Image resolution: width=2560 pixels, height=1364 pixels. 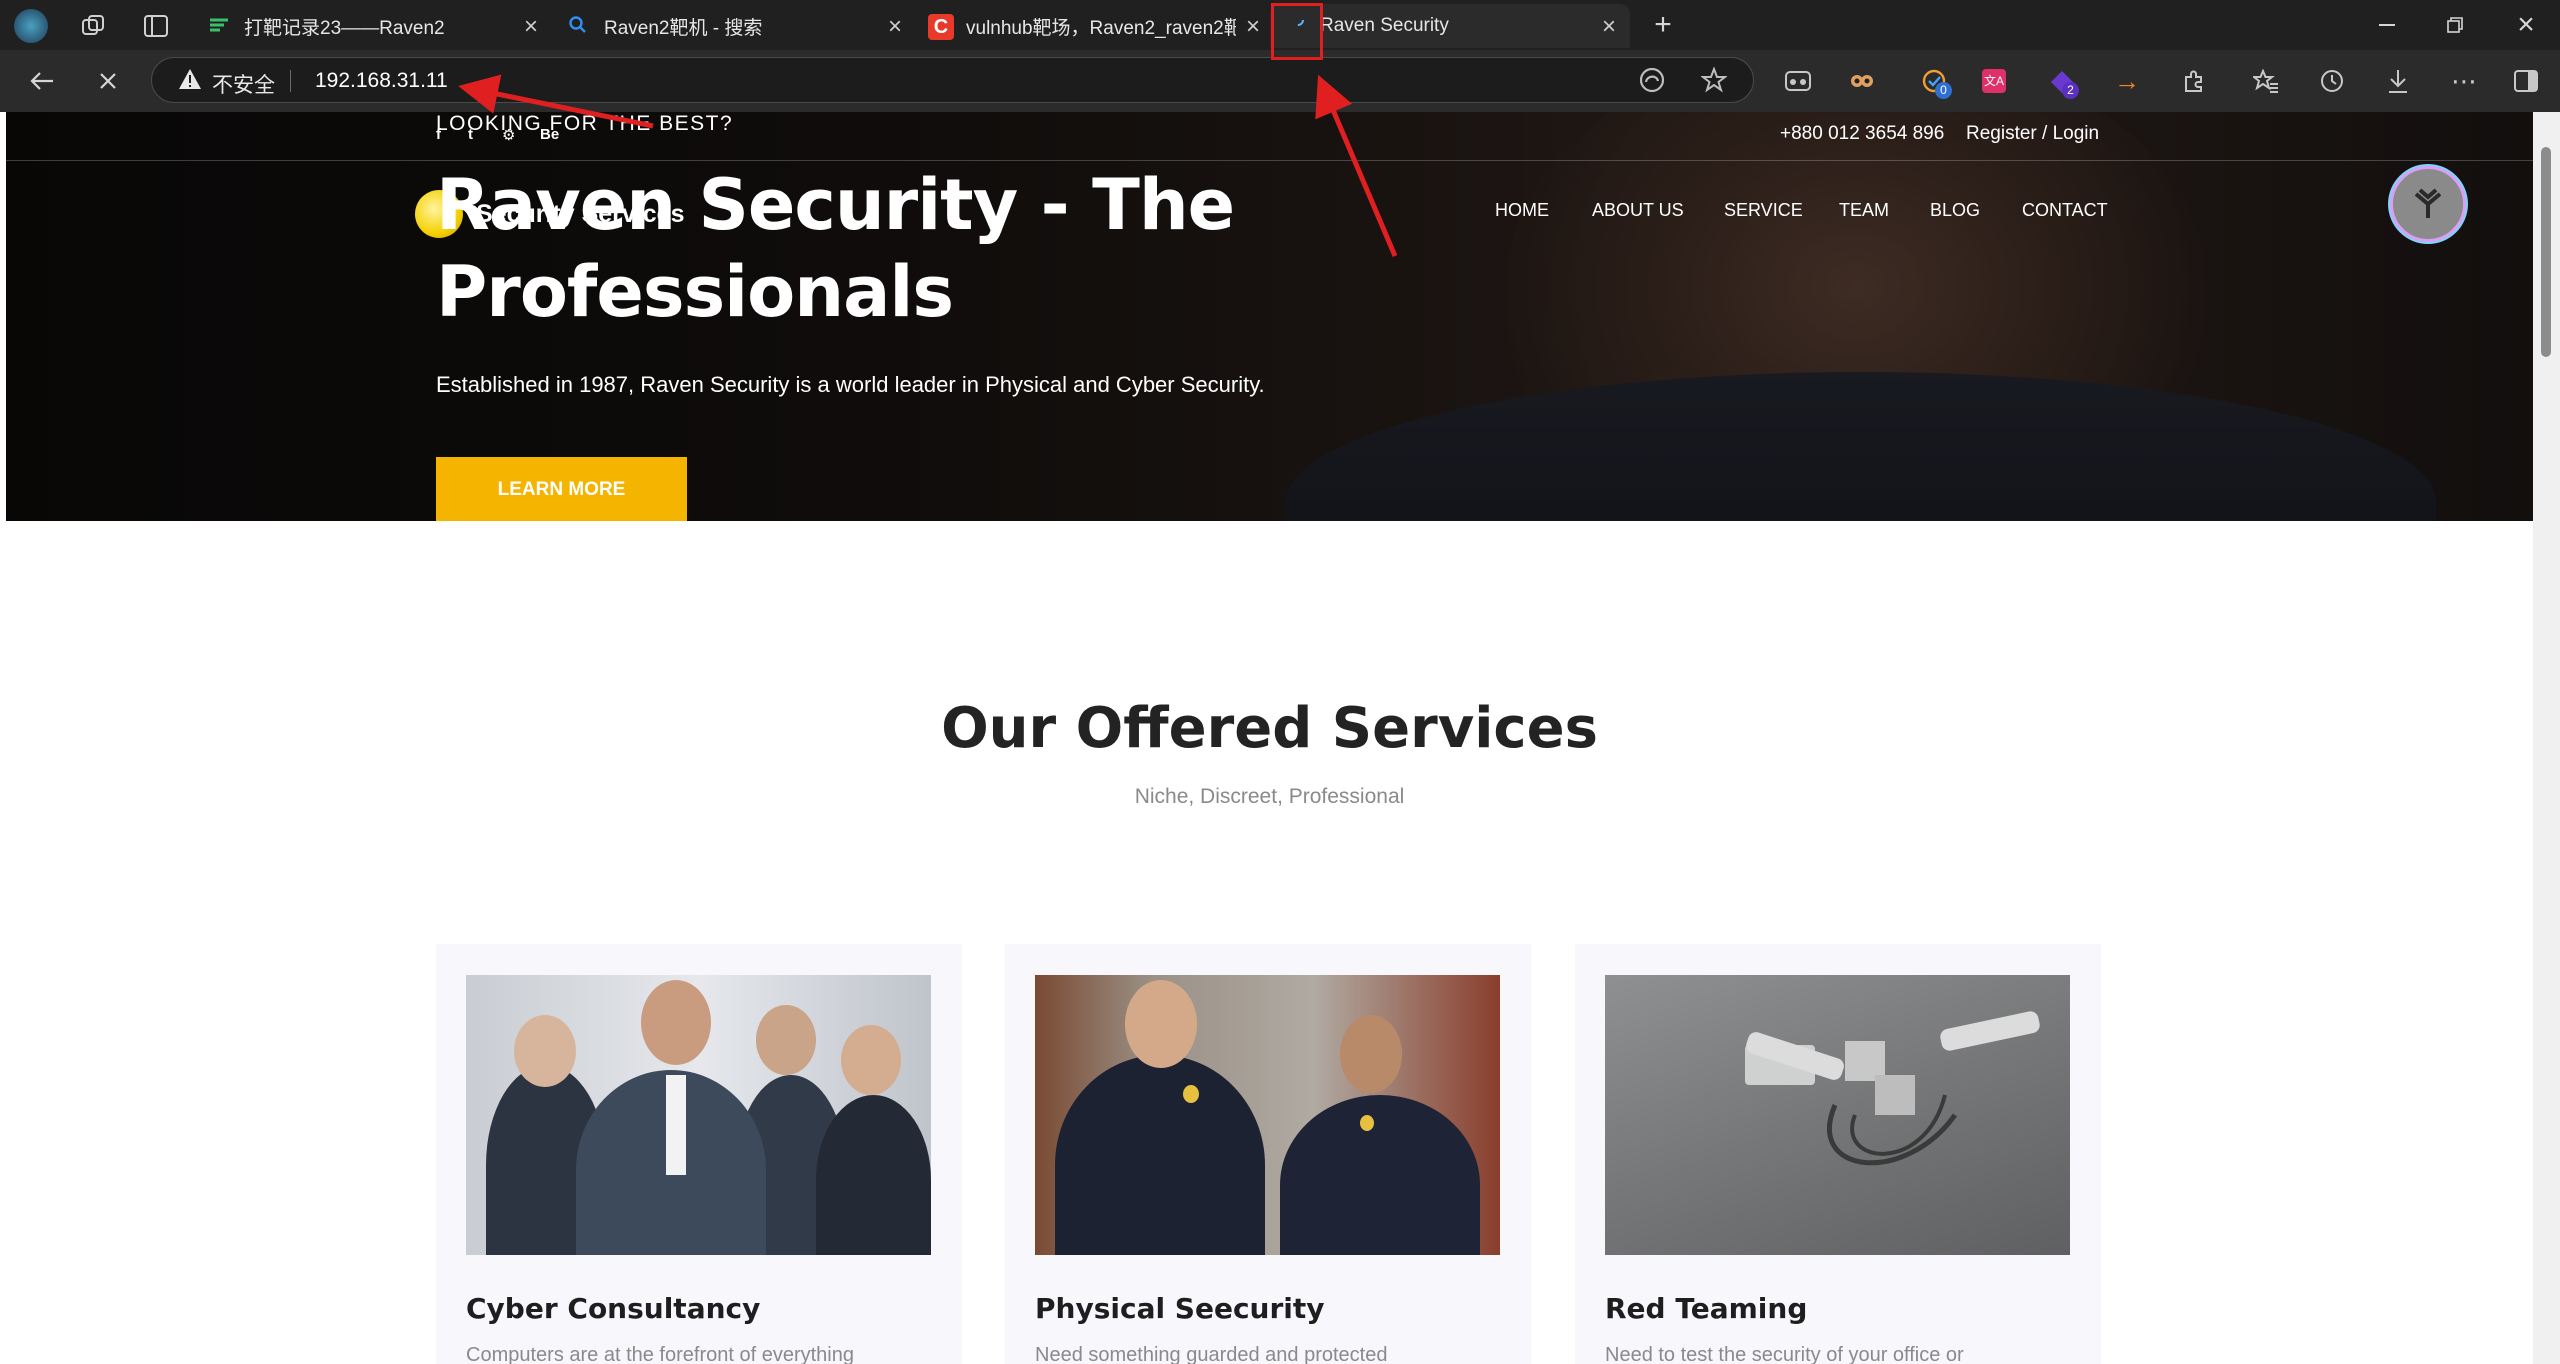 I want to click on tab-label: 打靶记录23——Raven2, so click(x=344, y=28).